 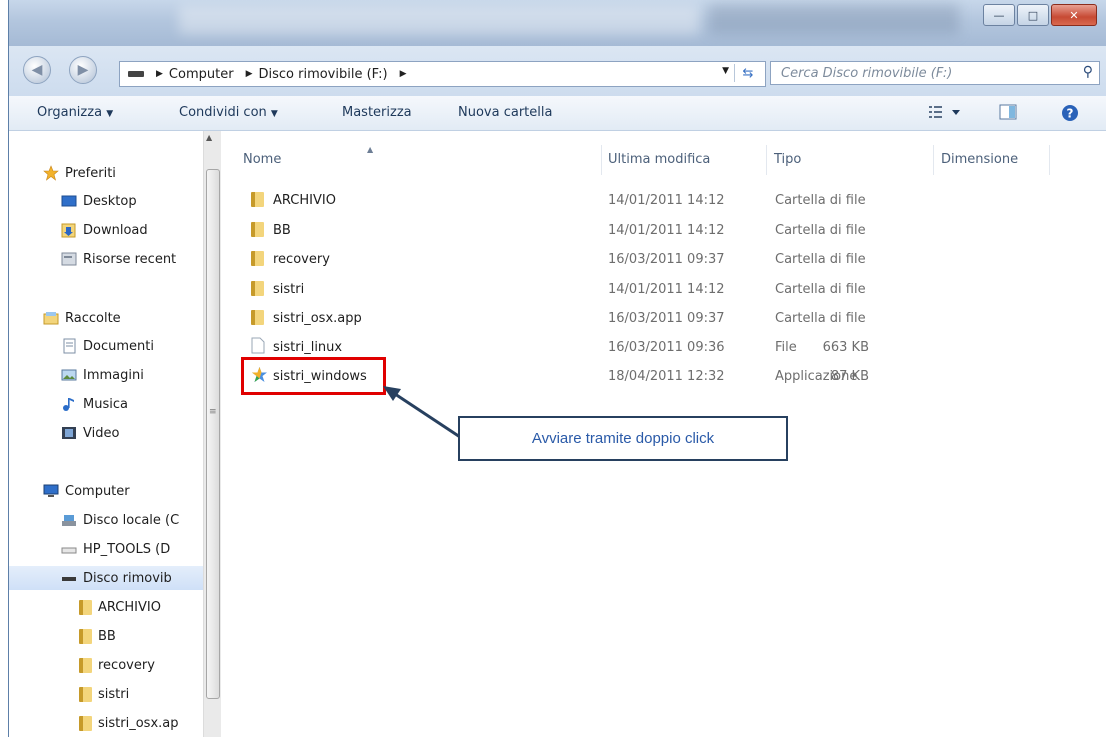 I want to click on nav-music: Musica, so click(x=94, y=404).